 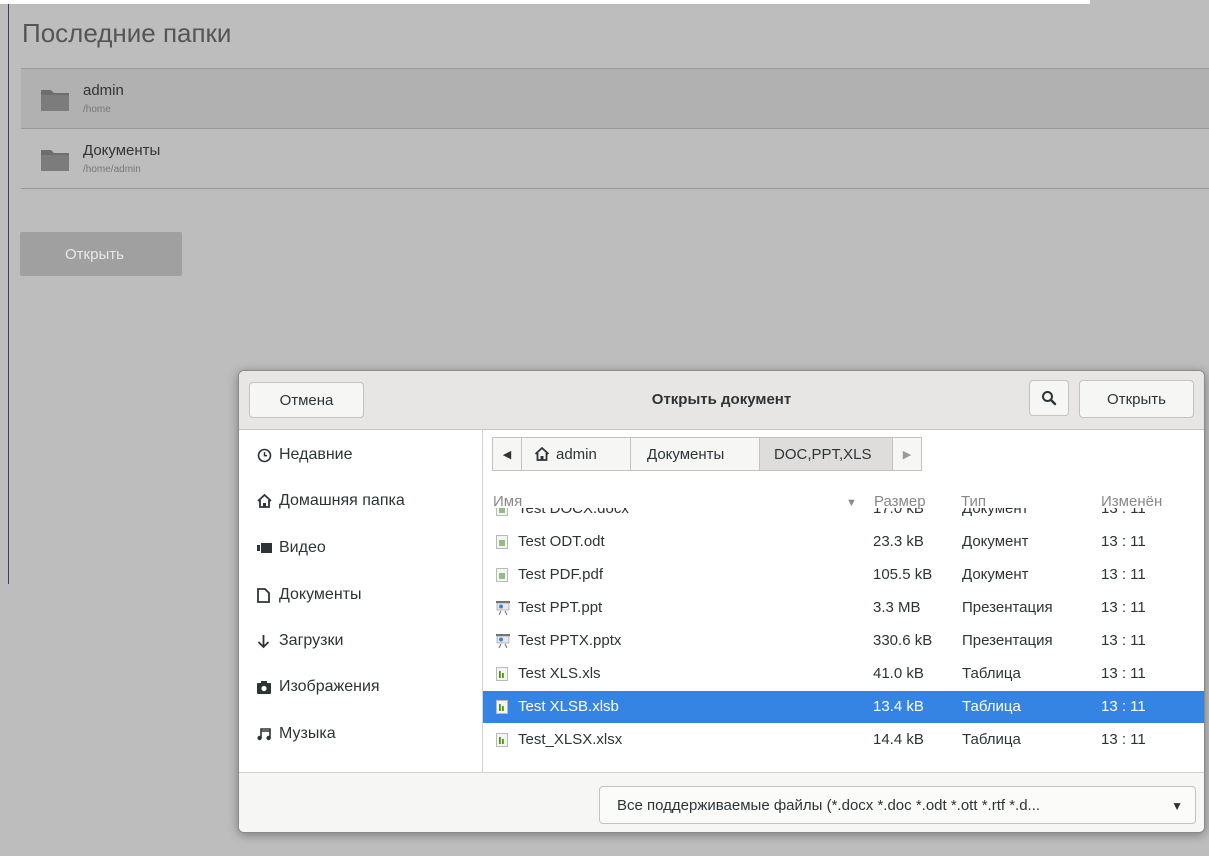 What do you see at coordinates (843, 608) in the screenshot?
I see `file-row: Test PPT.ppt 3.3 MB Презентация 13 : 11` at bounding box center [843, 608].